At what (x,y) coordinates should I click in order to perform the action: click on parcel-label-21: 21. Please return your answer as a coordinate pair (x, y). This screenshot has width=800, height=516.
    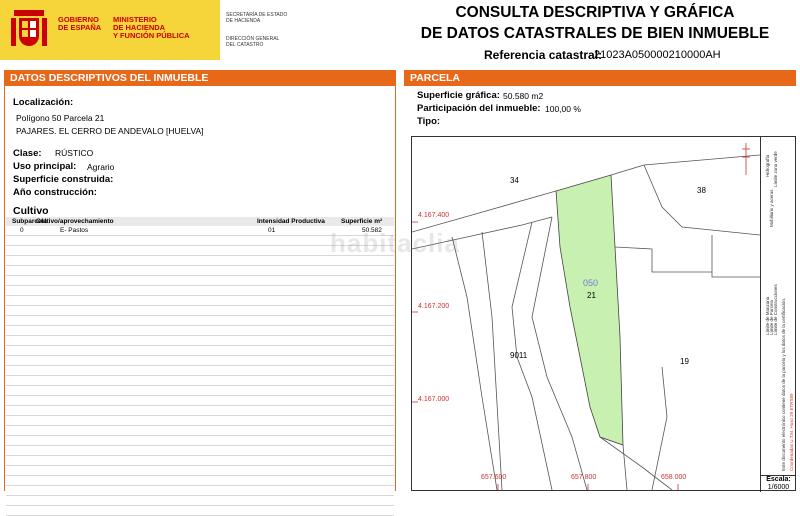
    Looking at the image, I should click on (591, 295).